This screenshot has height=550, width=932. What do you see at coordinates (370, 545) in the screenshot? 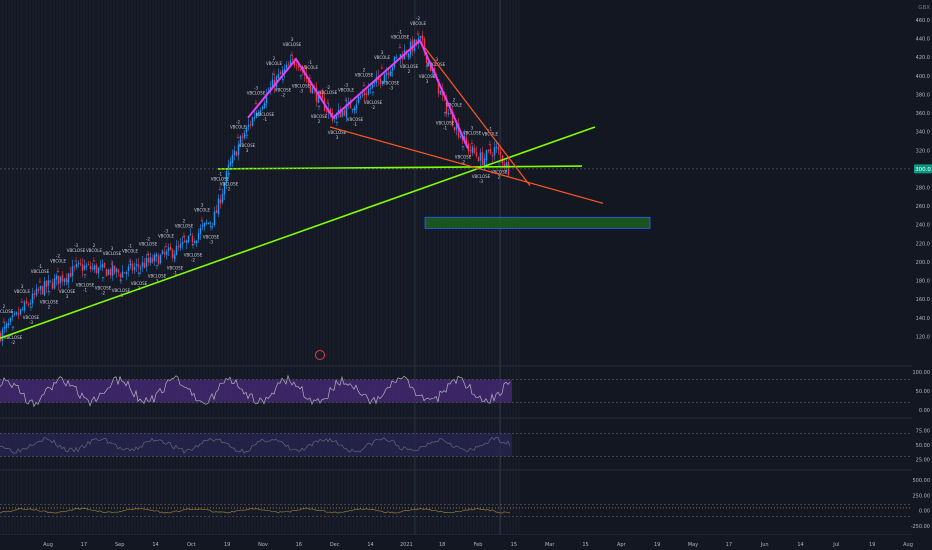
I see `time-tick-label: 14` at bounding box center [370, 545].